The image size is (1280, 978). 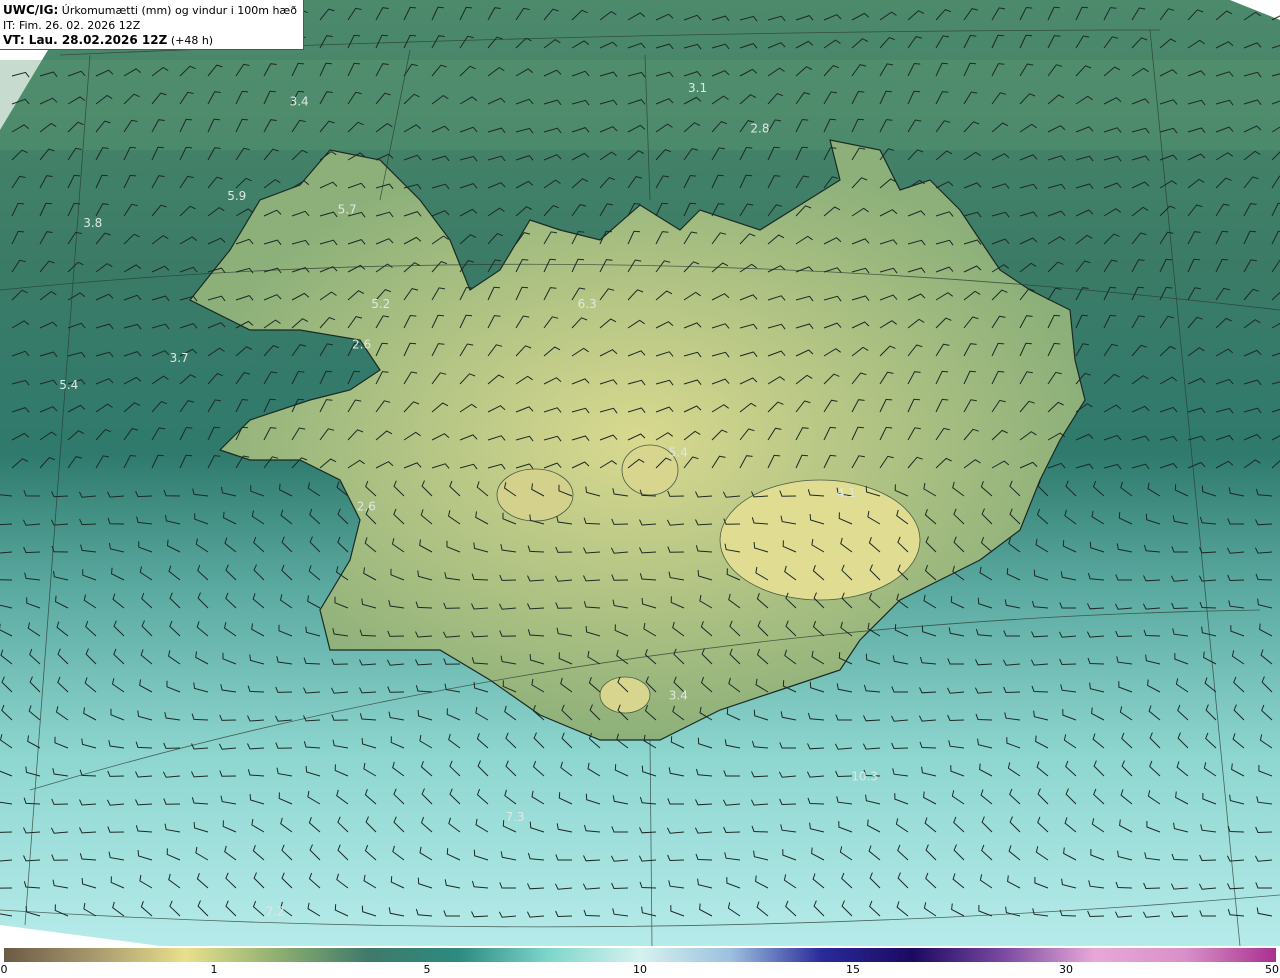 What do you see at coordinates (535, 495) in the screenshot?
I see `glacier-langjokull` at bounding box center [535, 495].